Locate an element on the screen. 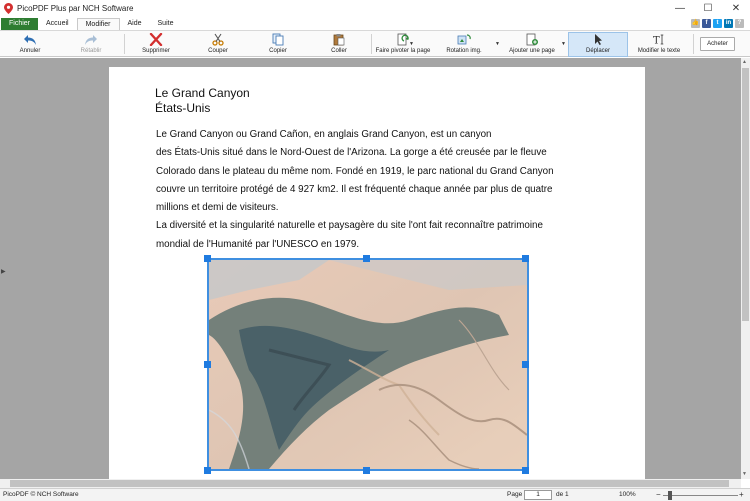 This screenshot has height=501, width=750. resize-handle-bottom-left is located at coordinates (207, 470).